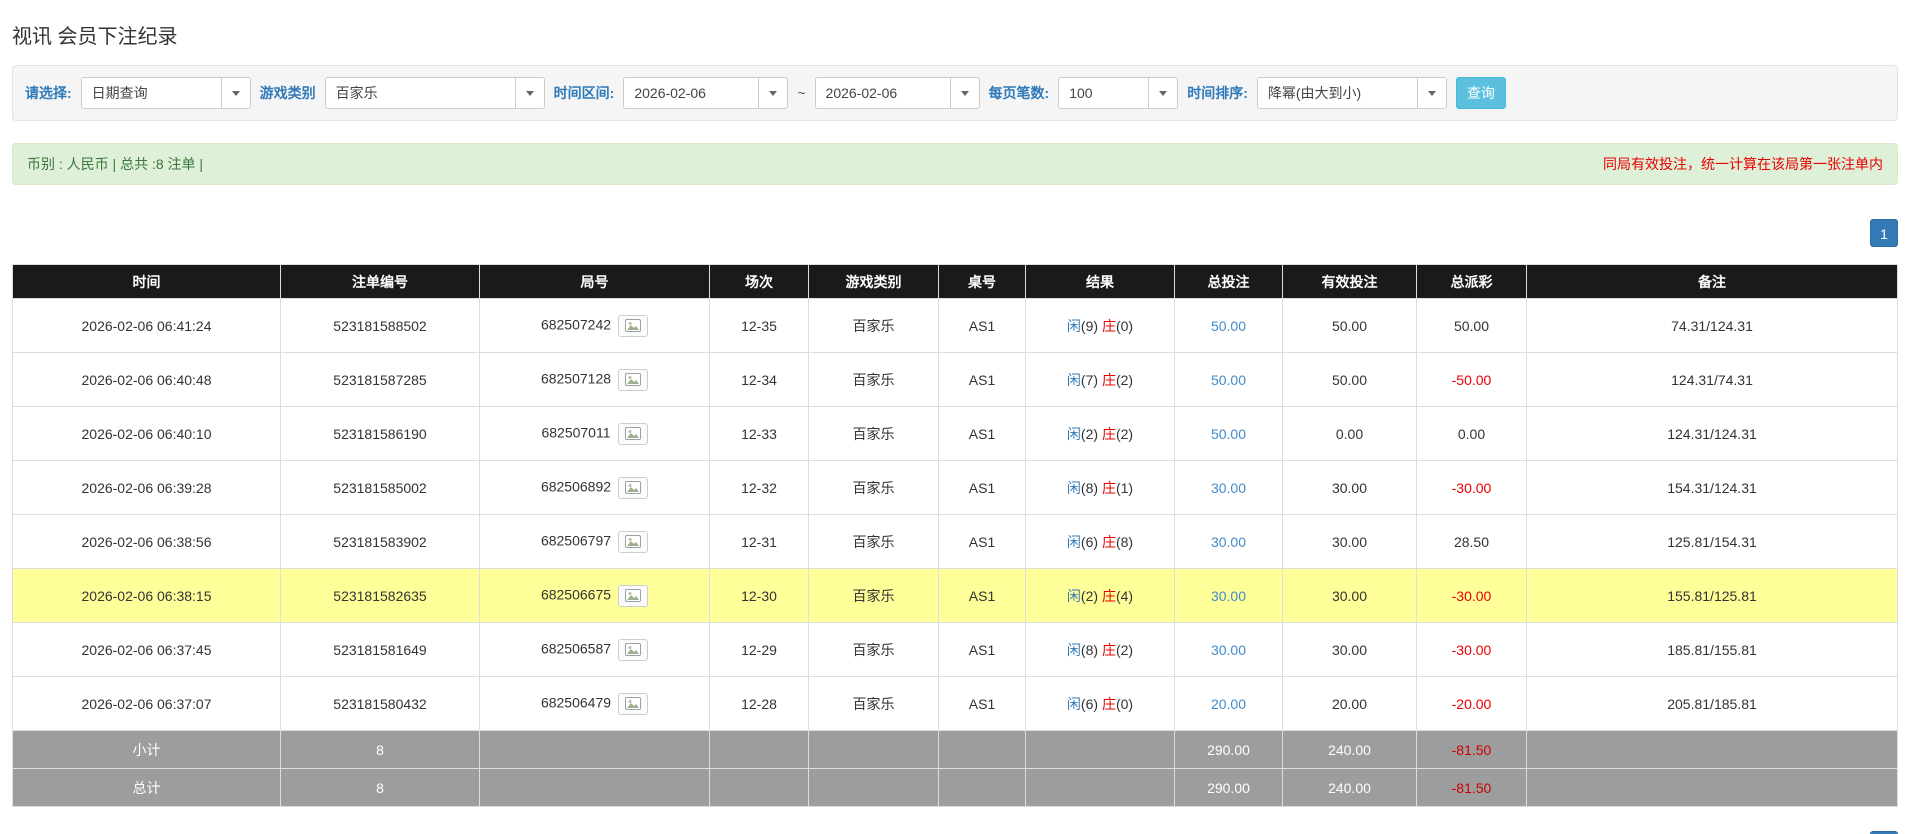  Describe the element at coordinates (1124, 487) in the screenshot. I see `result-banker-value: (1)` at that location.